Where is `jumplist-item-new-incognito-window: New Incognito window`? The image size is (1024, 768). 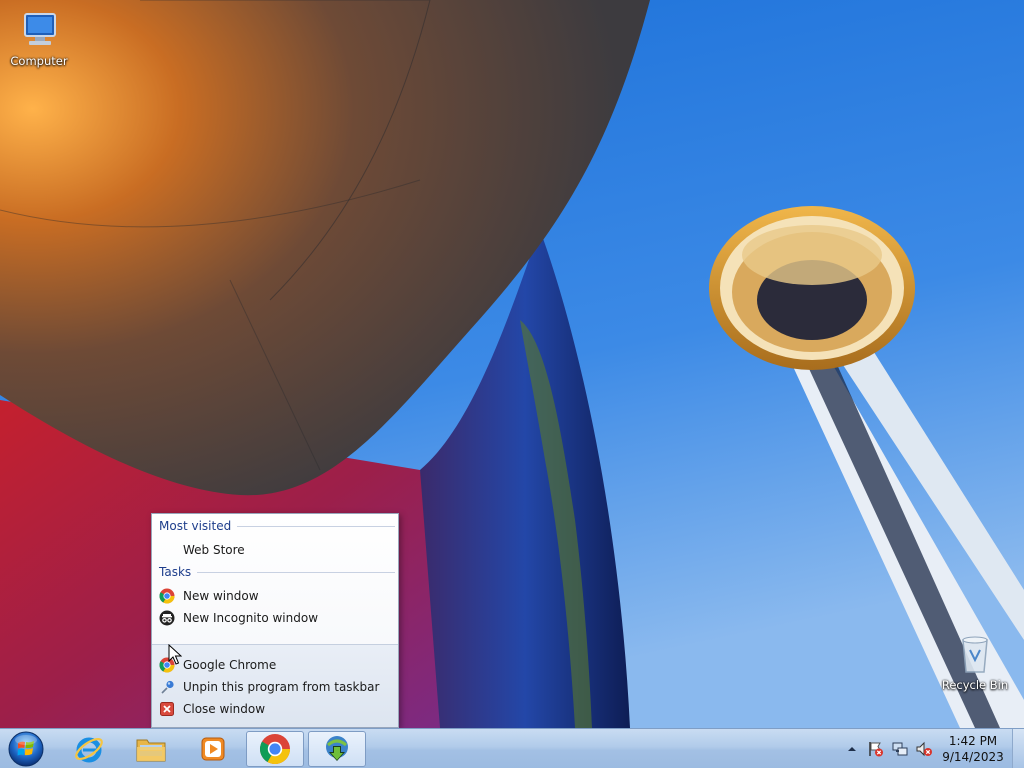 jumplist-item-new-incognito-window: New Incognito window is located at coordinates (277, 618).